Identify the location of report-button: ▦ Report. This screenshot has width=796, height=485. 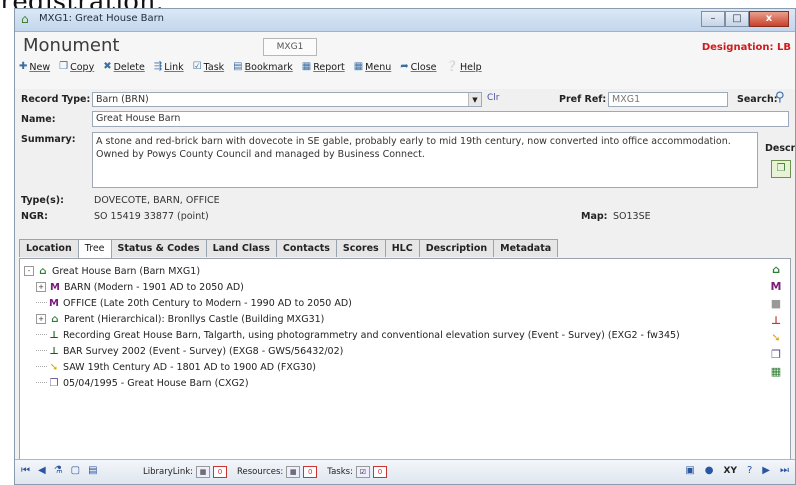
(323, 67).